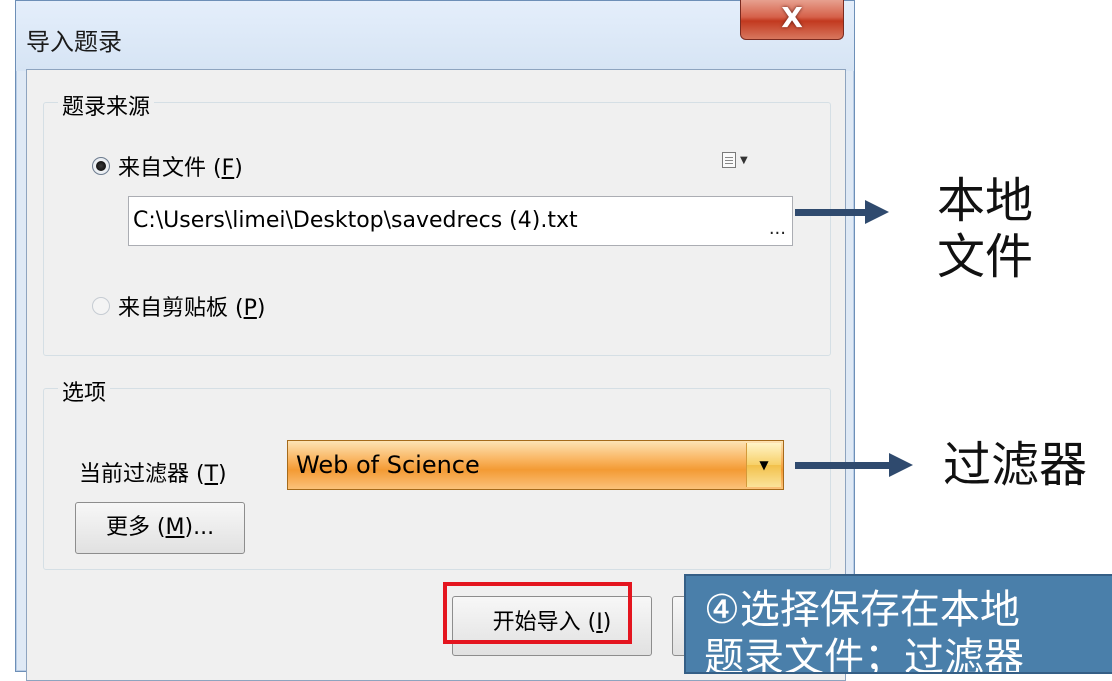 This screenshot has width=1112, height=681. Describe the element at coordinates (106, 105) in the screenshot. I see `source-group-legend: 题录来源` at that location.